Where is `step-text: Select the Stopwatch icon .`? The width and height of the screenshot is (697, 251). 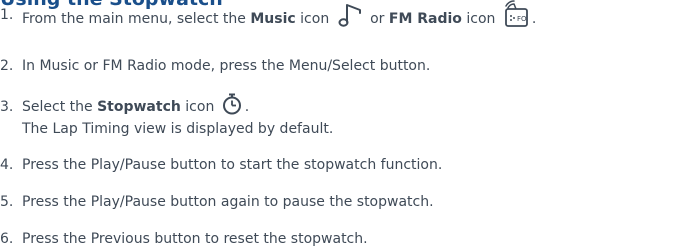
step-text: Select the Stopwatch icon . is located at coordinates (136, 105).